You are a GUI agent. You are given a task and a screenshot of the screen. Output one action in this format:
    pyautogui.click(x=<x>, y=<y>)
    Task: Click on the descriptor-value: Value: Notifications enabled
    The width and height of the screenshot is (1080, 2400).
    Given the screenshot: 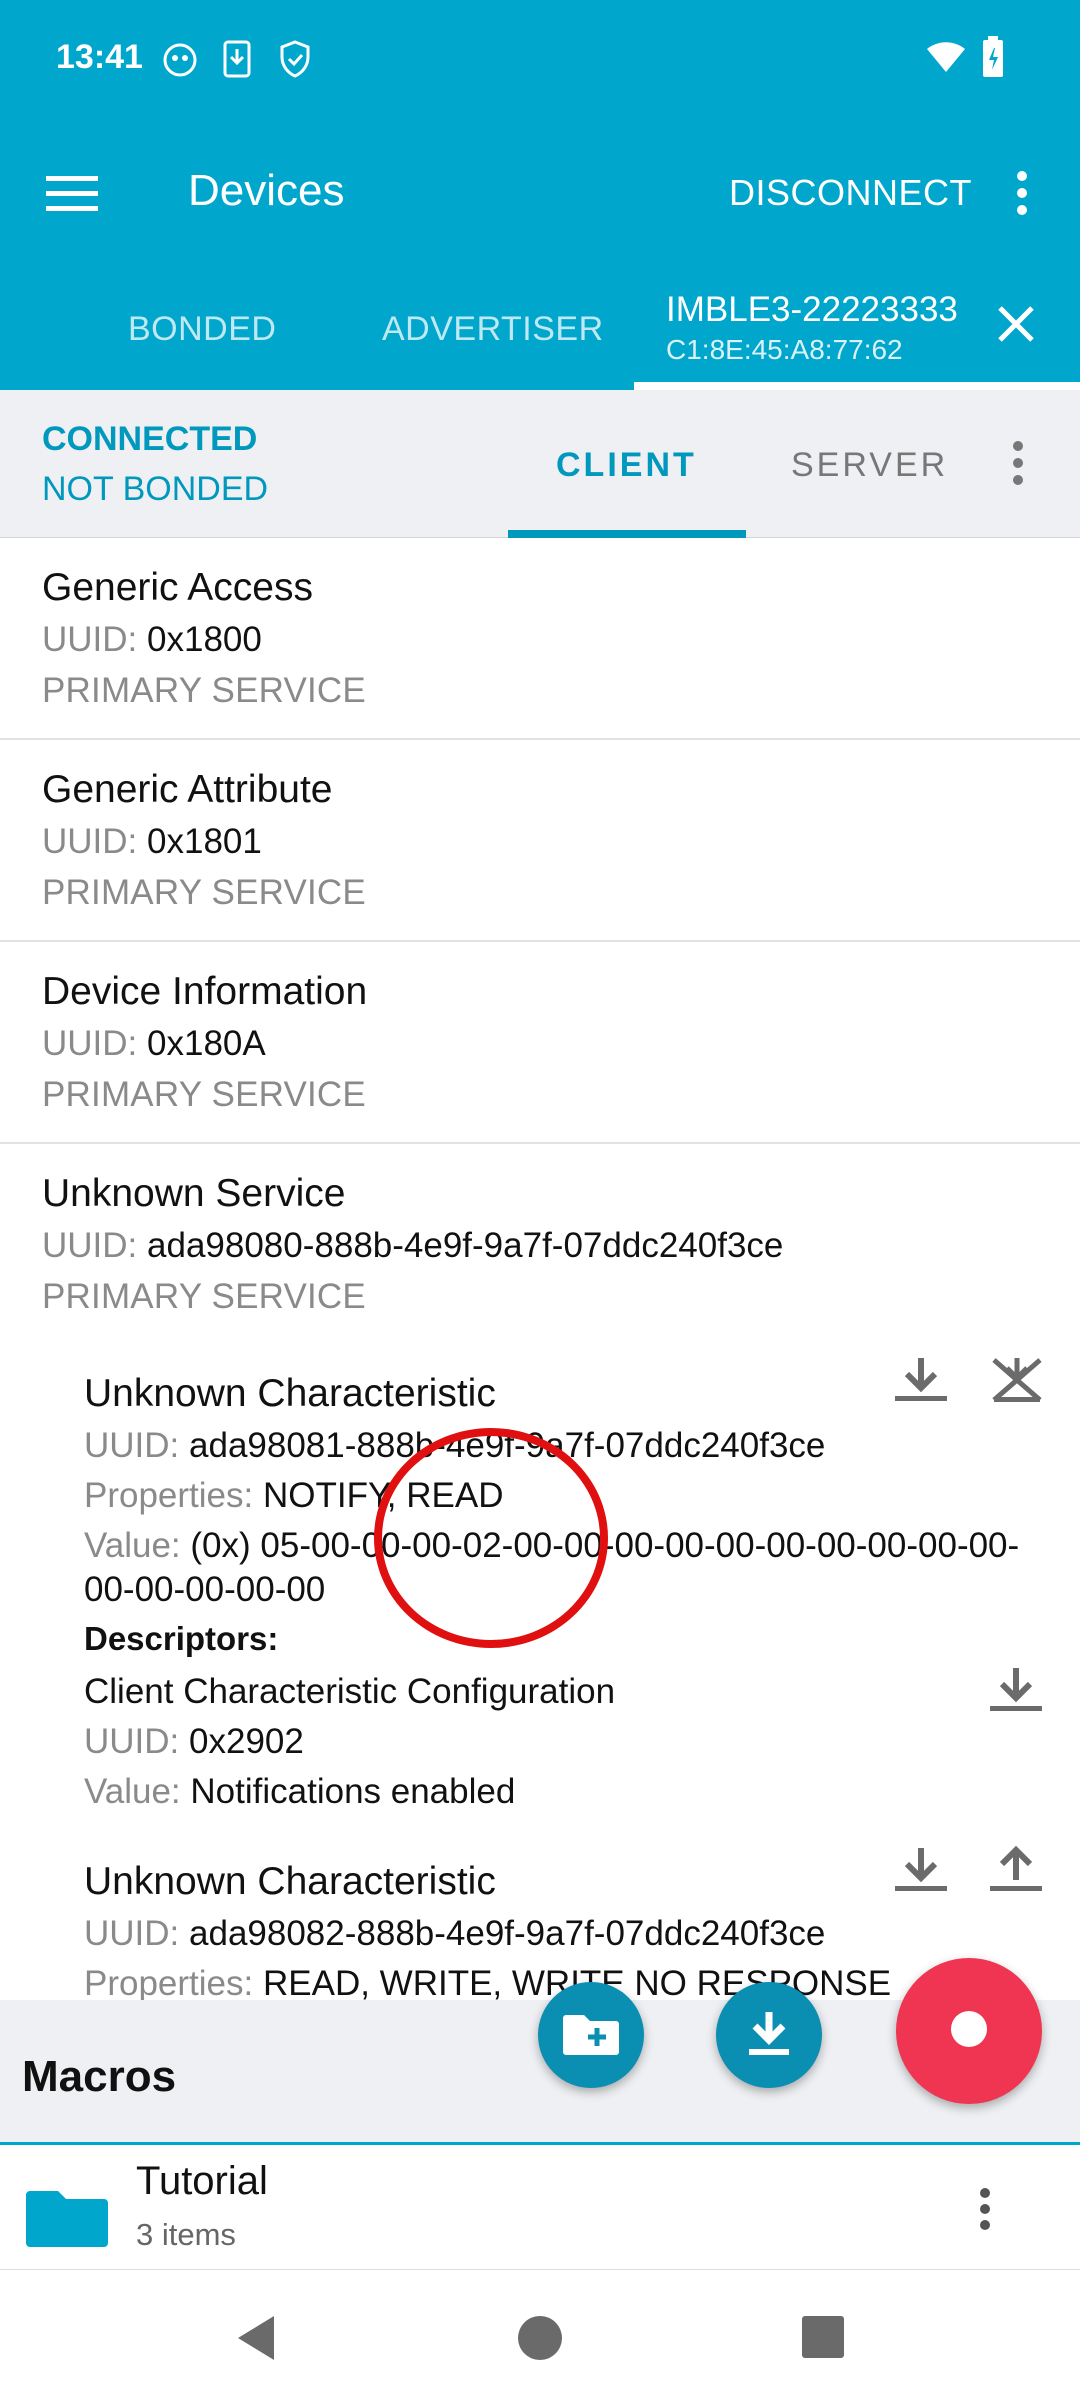 What is the action you would take?
    pyautogui.click(x=300, y=1791)
    